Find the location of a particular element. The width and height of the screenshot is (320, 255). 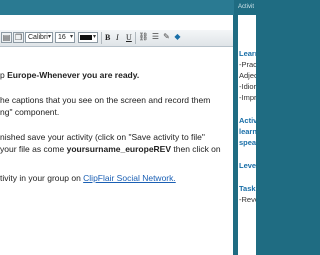

font-size-value: 16 is located at coordinates (62, 37).